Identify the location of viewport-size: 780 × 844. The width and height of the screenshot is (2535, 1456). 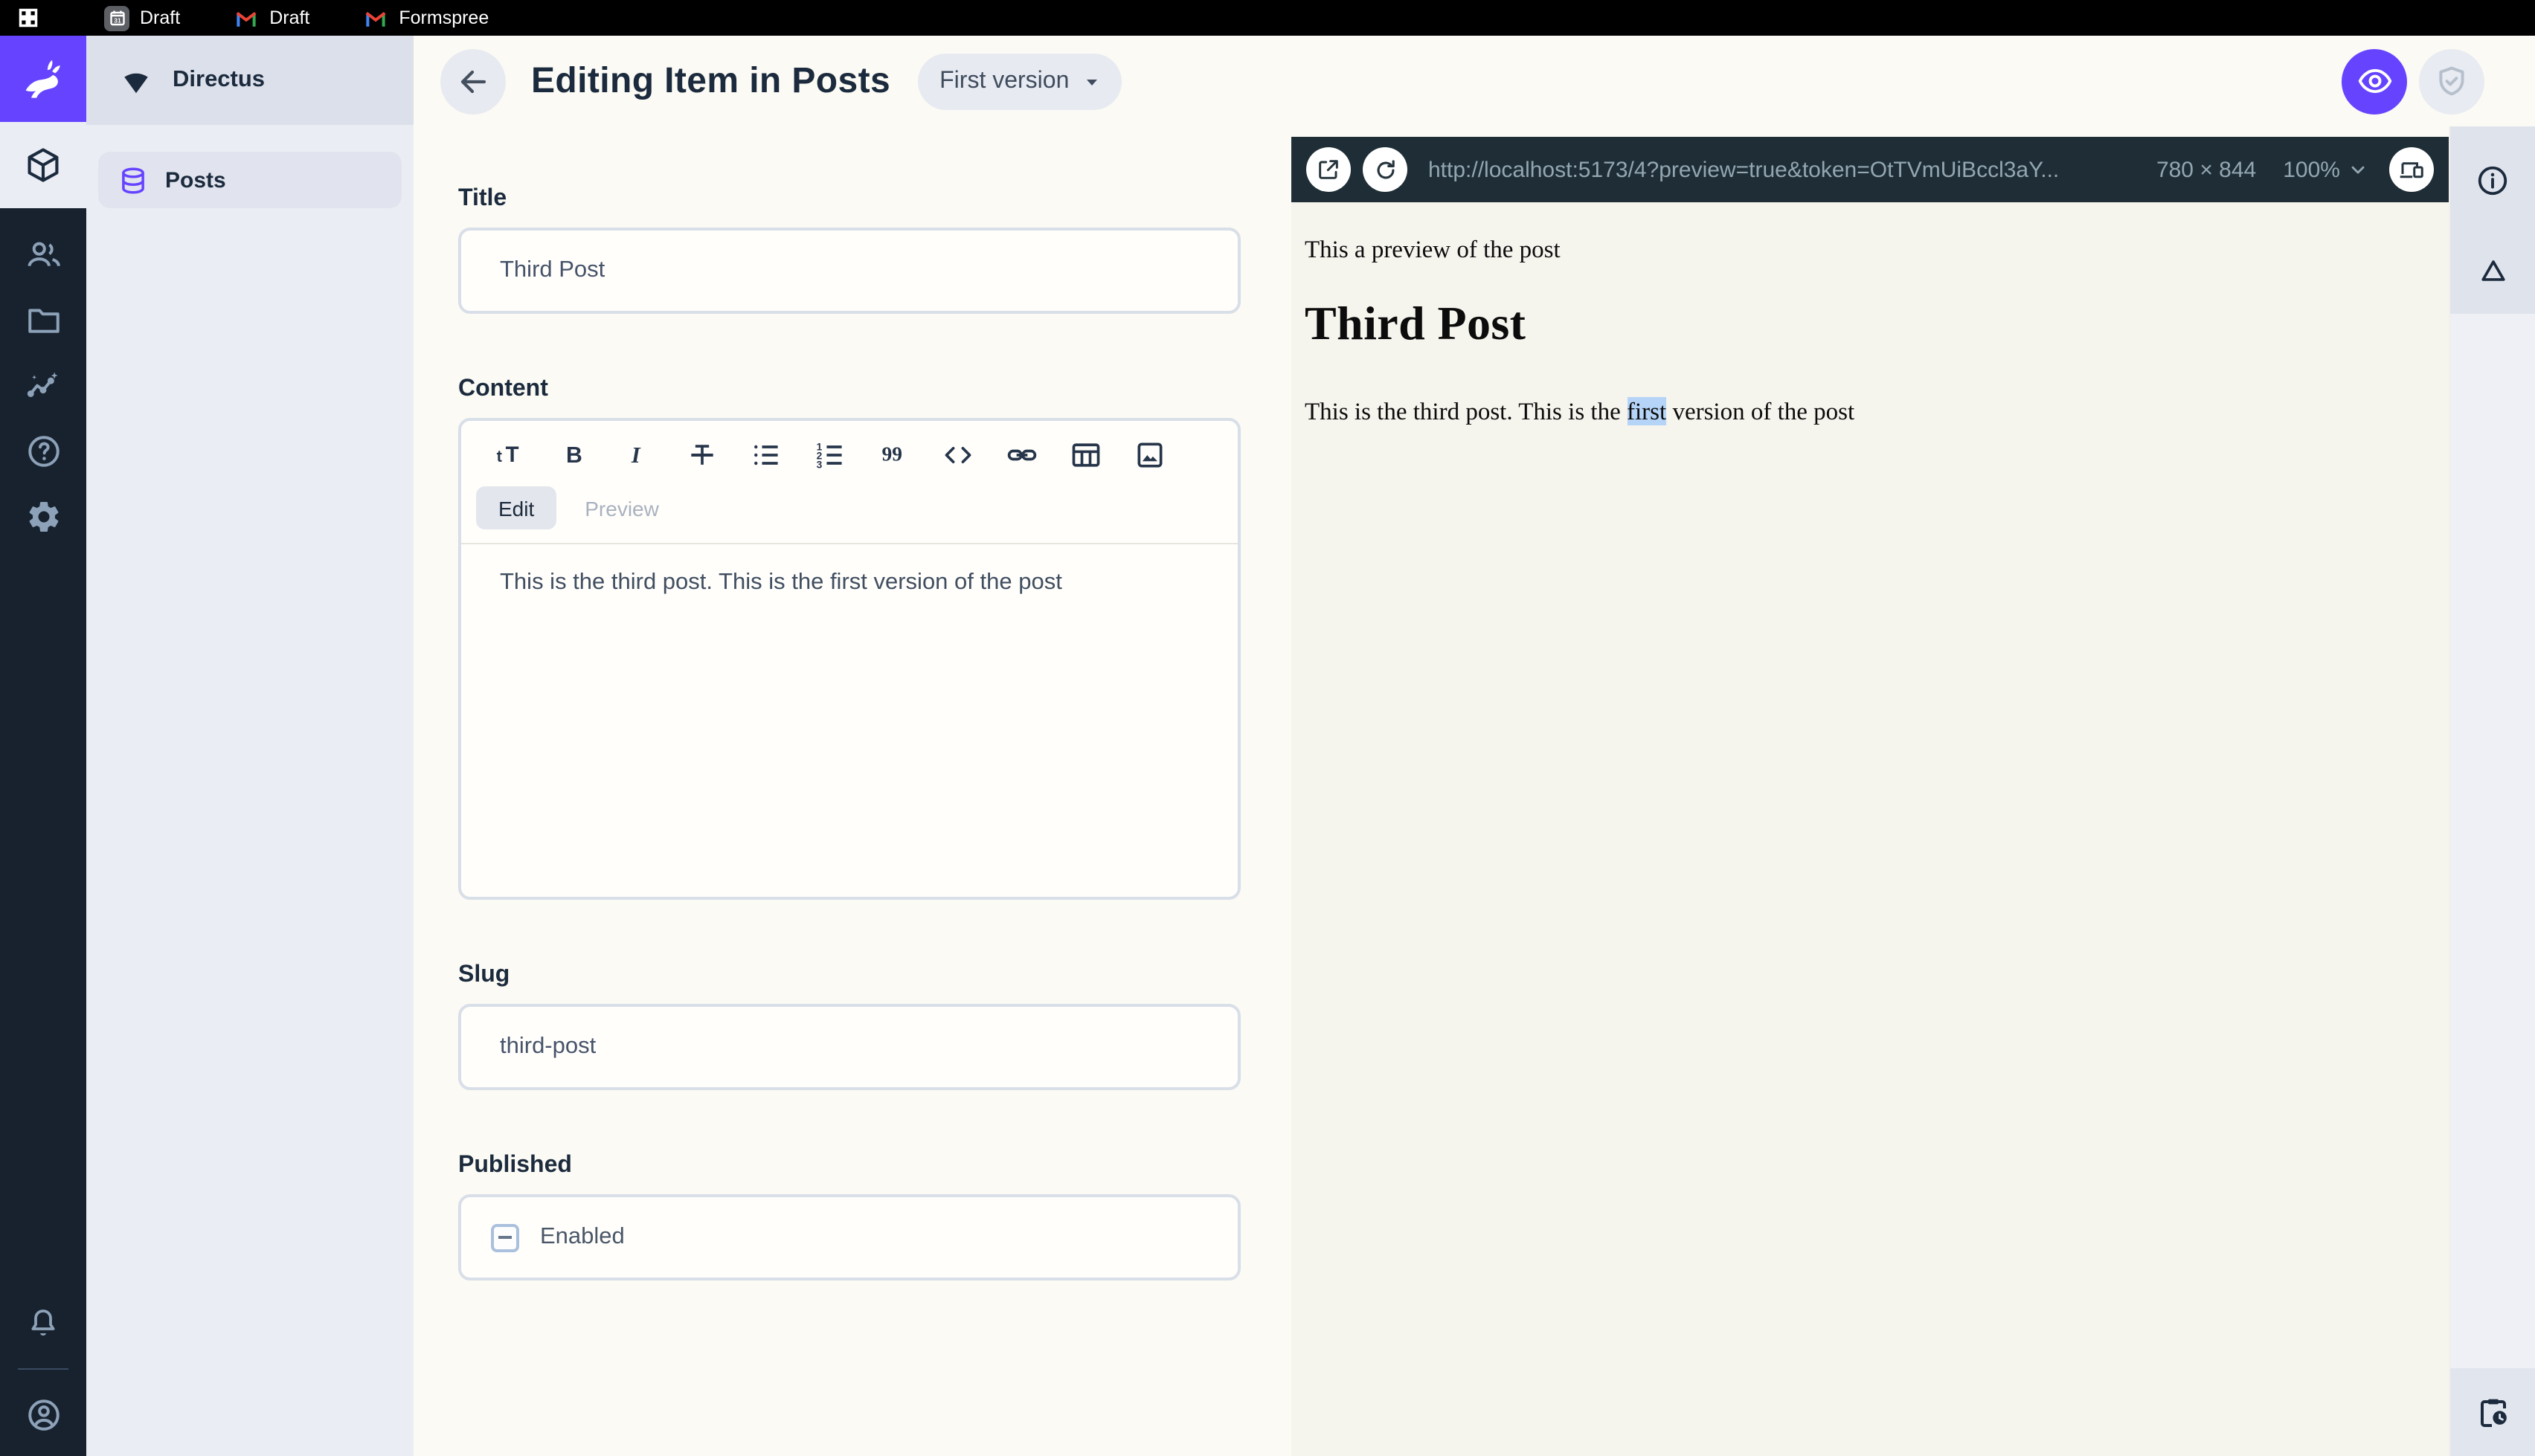
(2206, 169).